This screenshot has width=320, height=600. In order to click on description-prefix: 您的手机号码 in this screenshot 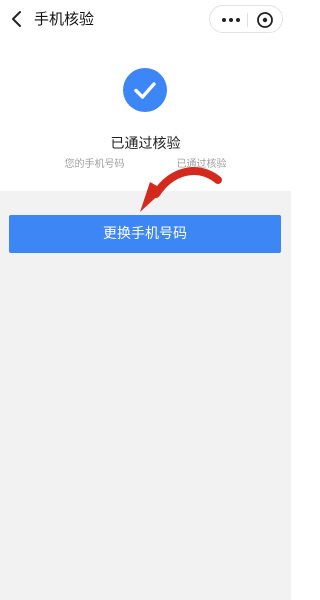, I will do `click(94, 164)`.